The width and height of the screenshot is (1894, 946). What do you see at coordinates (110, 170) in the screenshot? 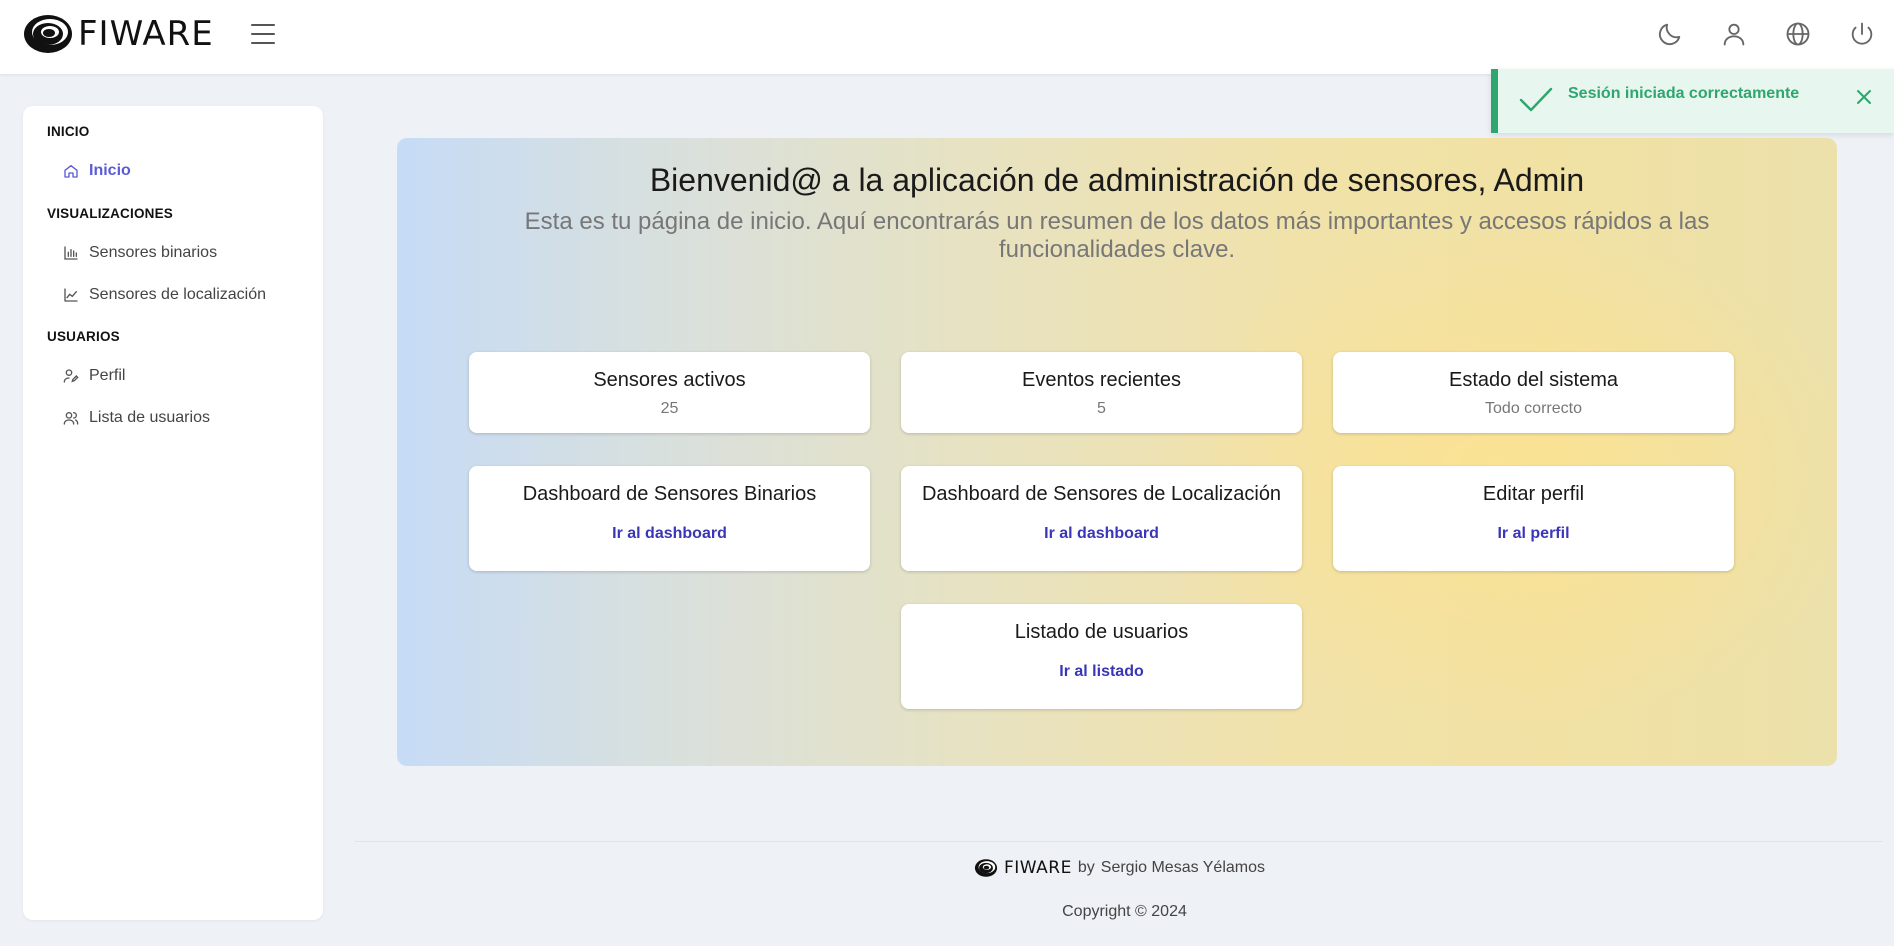
I see `sidebar-item-label: Inicio` at bounding box center [110, 170].